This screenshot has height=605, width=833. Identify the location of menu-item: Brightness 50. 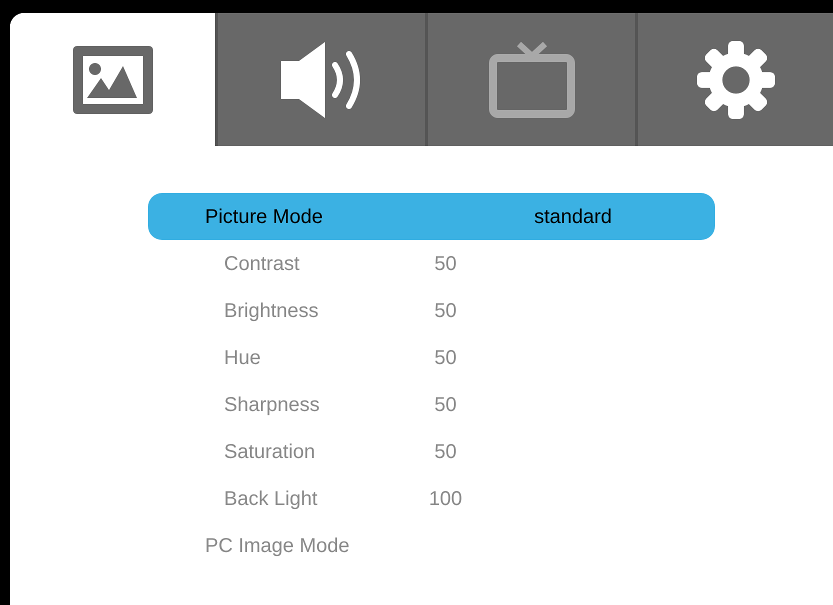
(431, 310).